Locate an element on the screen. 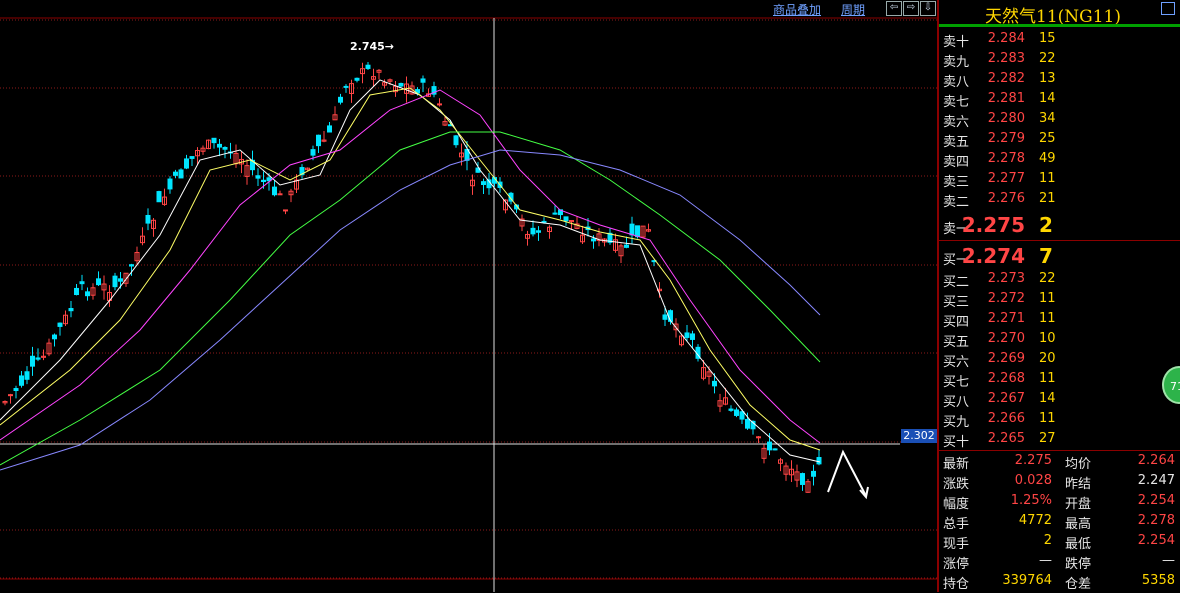 The image size is (1180, 593). bid-row: 买十 2.265 27 is located at coordinates (1059, 441).